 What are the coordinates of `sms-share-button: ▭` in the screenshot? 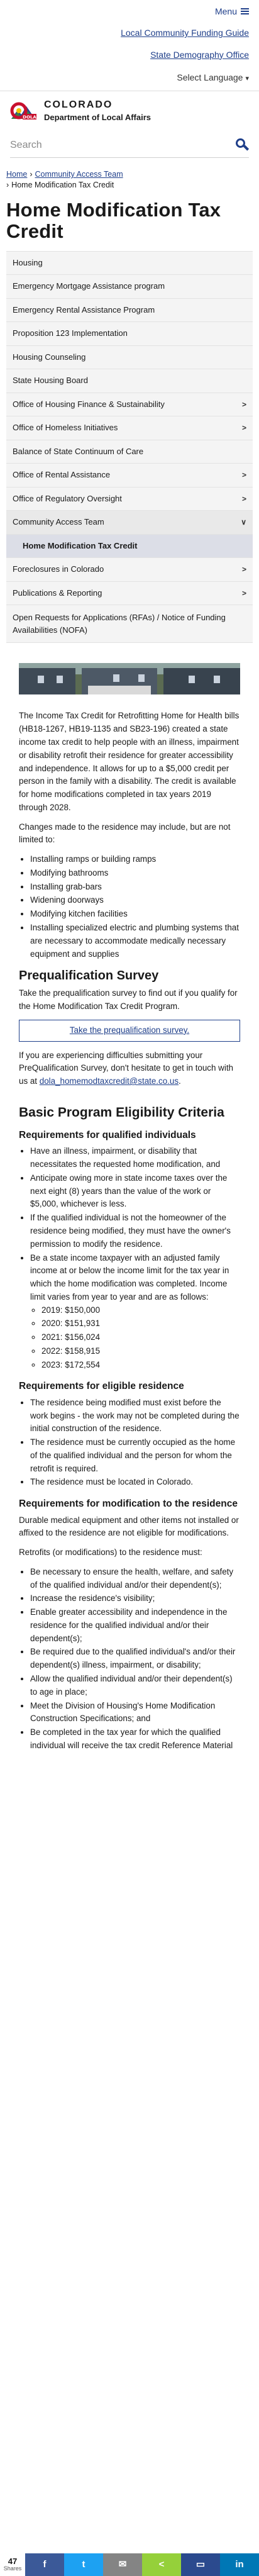 It's located at (200, 2564).